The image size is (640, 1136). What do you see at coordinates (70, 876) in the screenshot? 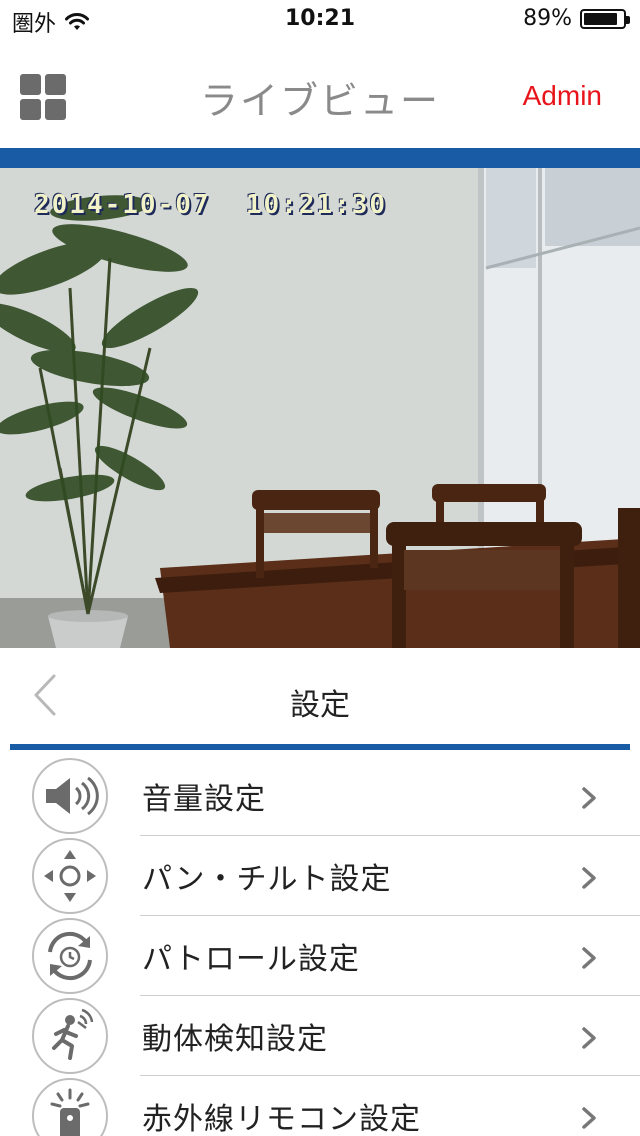
I see `pan-tilt-icon` at bounding box center [70, 876].